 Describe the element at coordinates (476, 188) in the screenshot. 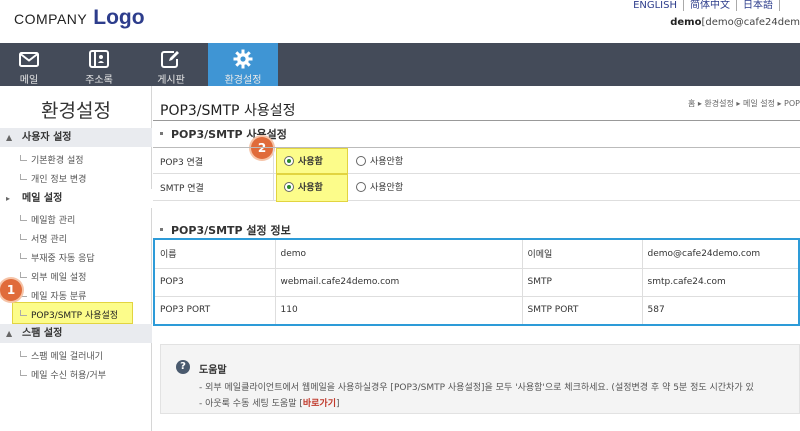

I see `form-row-smtp: SMTP 연결 사용함 사용안함` at that location.